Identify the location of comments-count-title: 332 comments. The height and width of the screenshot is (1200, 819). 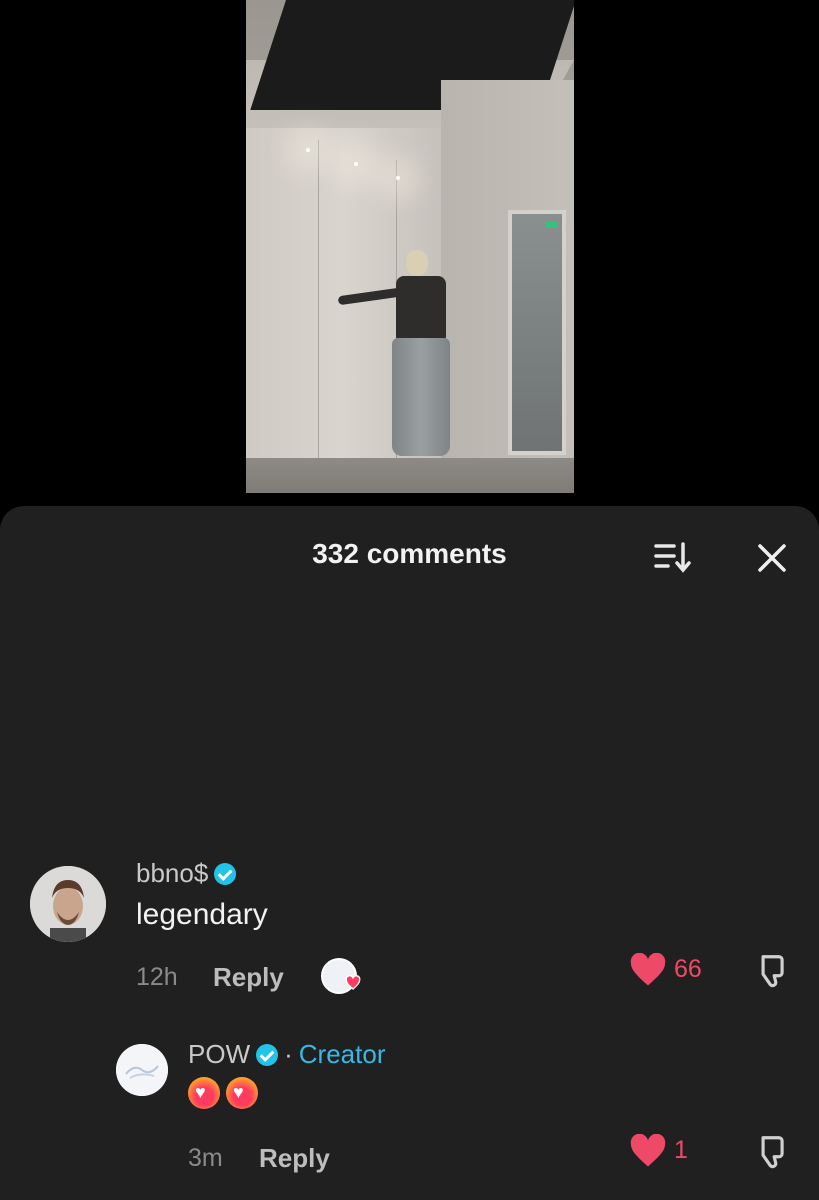
(409, 553).